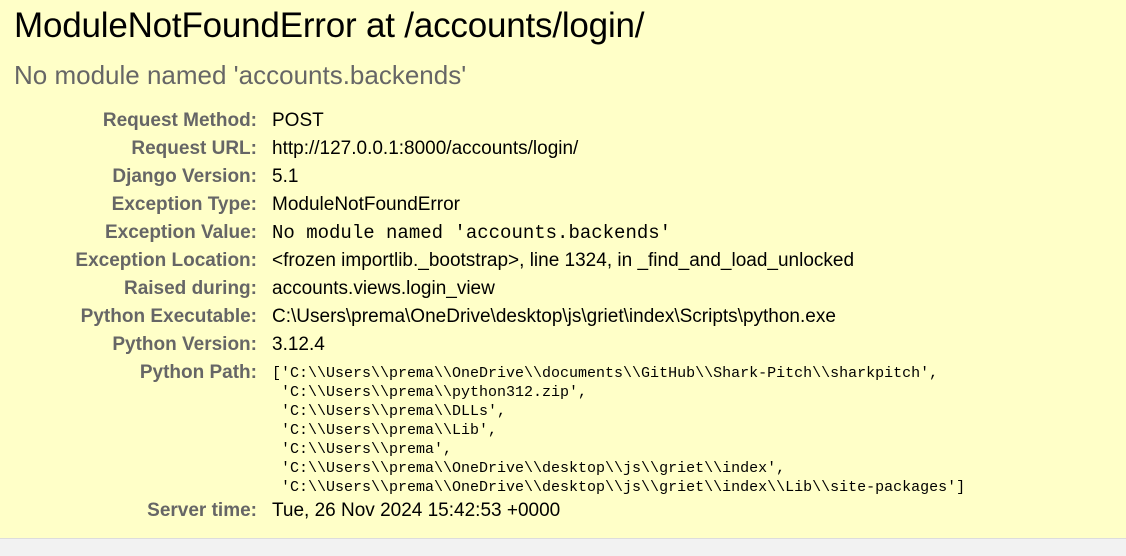  I want to click on python-path-line: 'C:\\Users\\prema',, so click(362, 449).